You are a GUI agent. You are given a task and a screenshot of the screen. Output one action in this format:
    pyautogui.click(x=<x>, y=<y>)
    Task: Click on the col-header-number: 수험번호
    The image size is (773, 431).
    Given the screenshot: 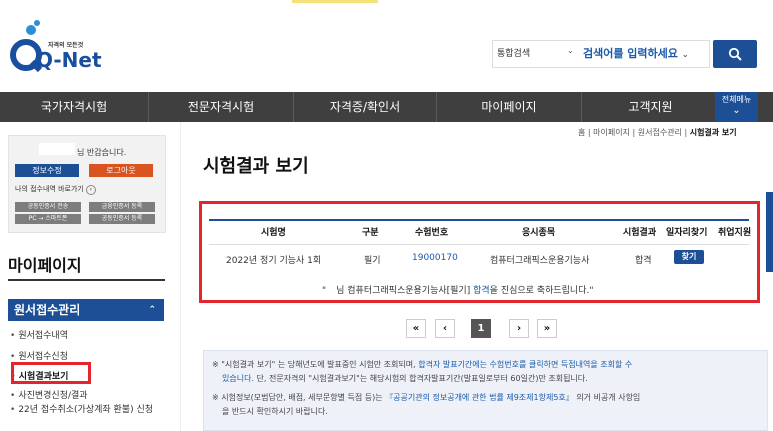 What is the action you would take?
    pyautogui.click(x=432, y=233)
    